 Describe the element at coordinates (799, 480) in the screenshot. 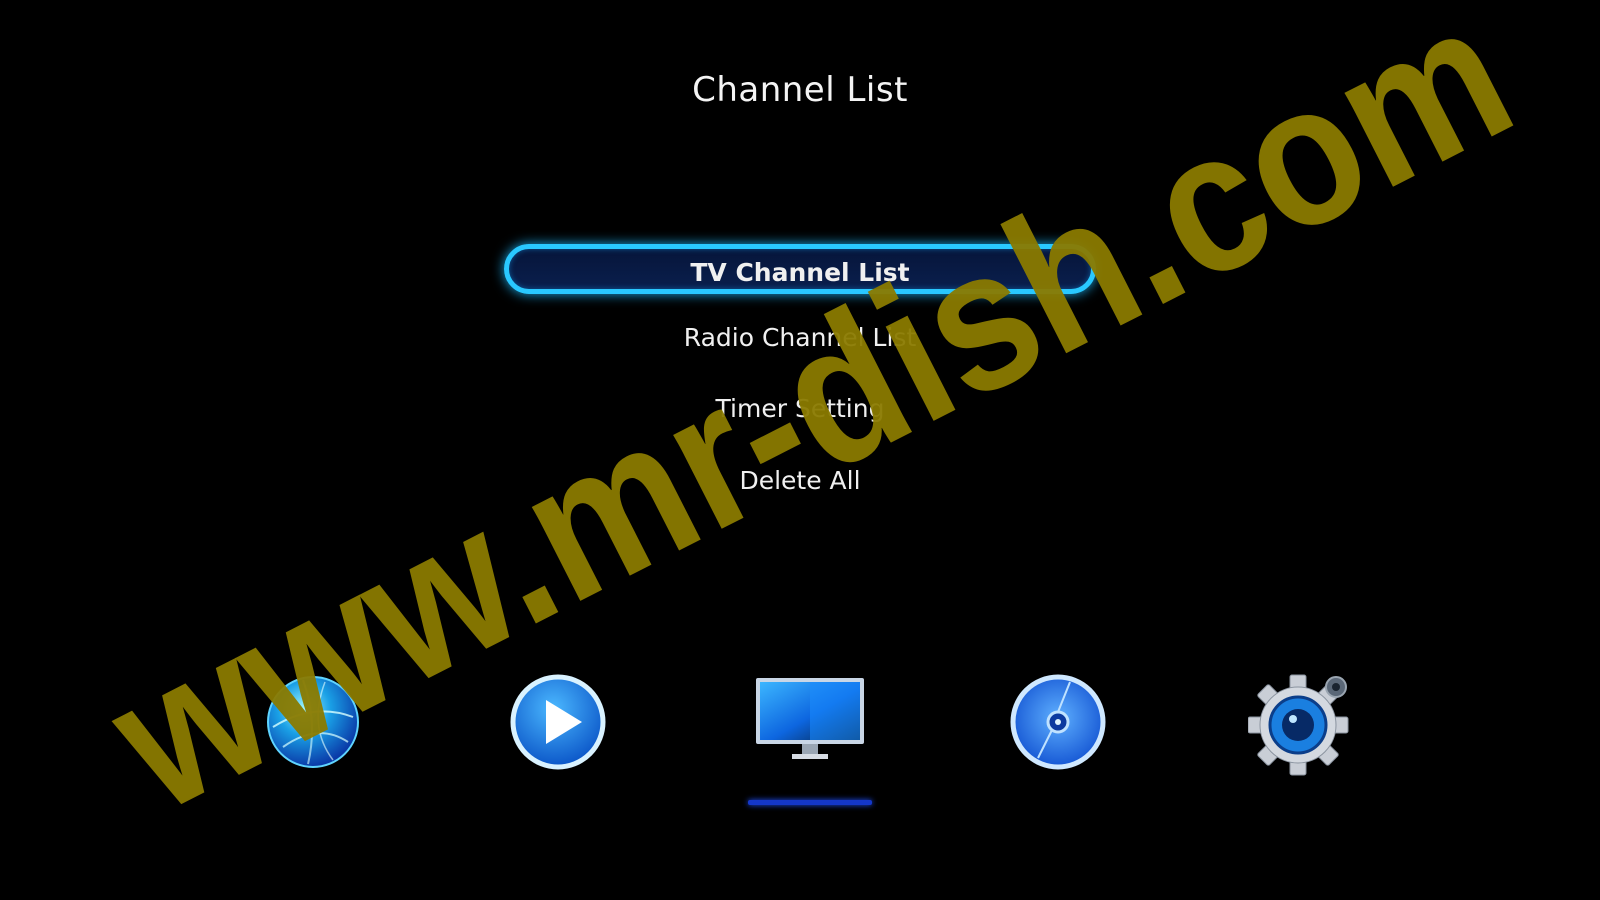

I see `menu-item-delete-all: Delete All` at that location.